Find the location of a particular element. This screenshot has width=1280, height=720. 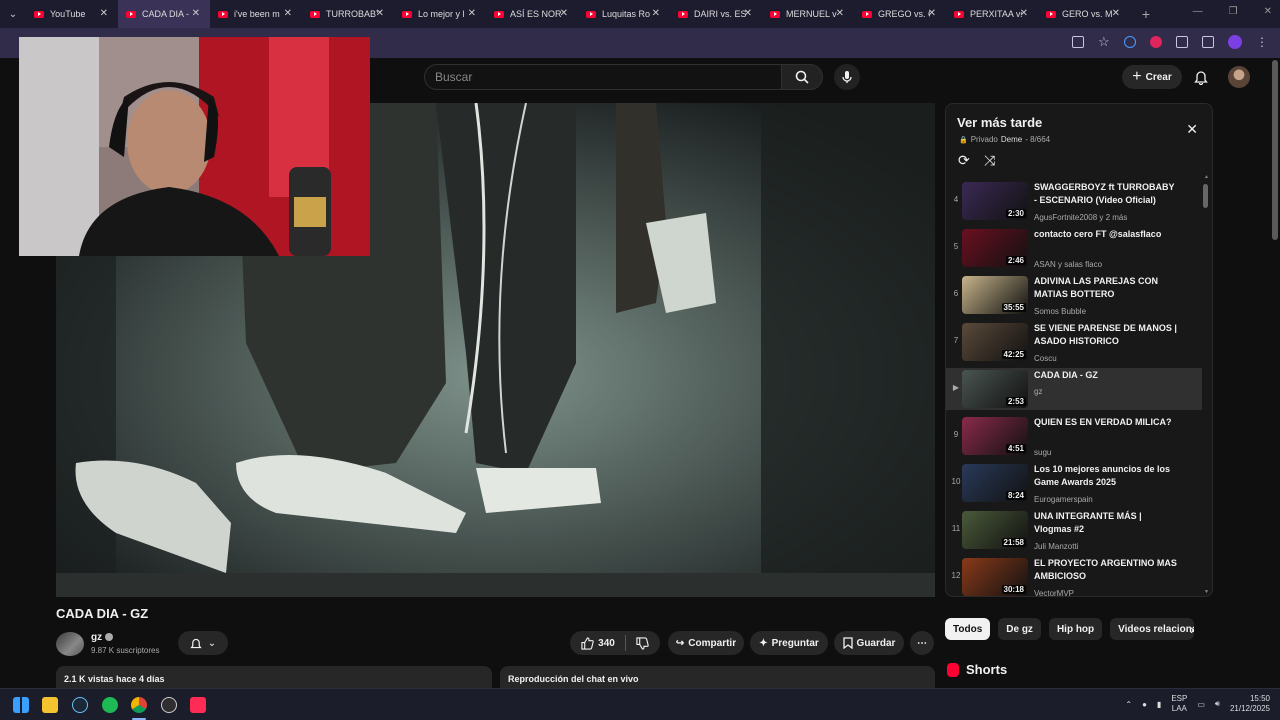

obs-icon is located at coordinates (169, 705).